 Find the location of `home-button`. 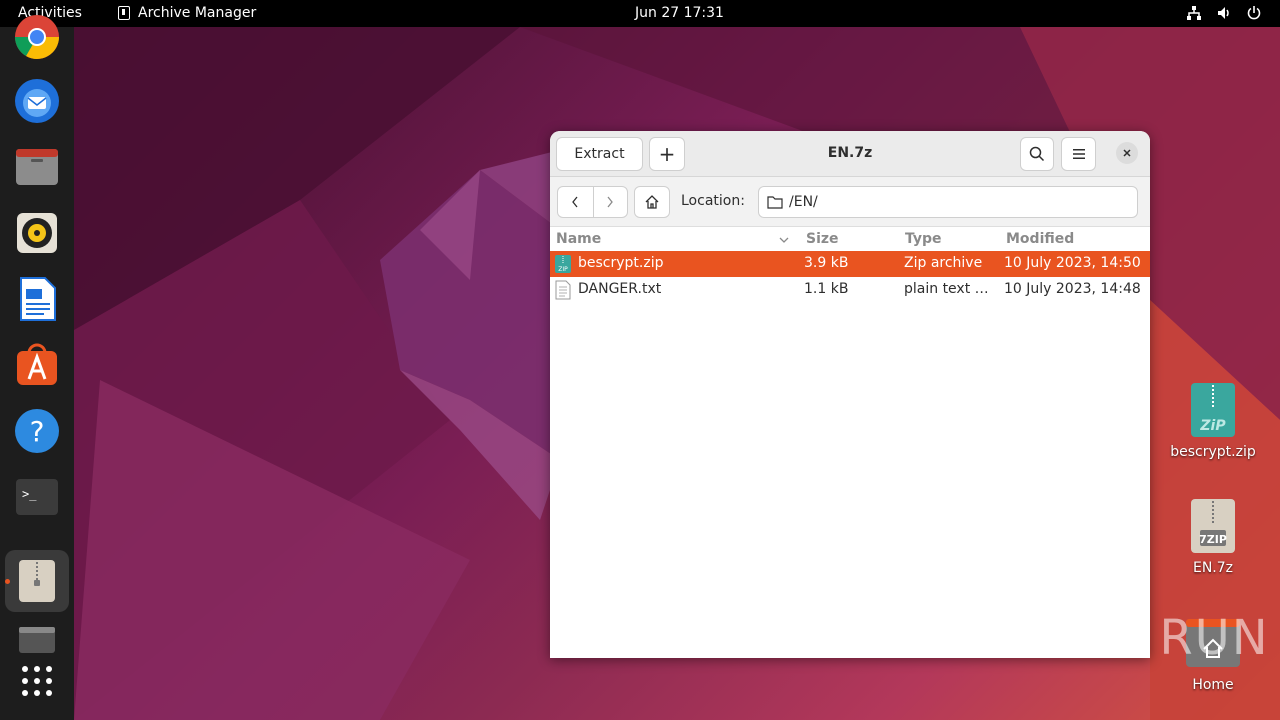

home-button is located at coordinates (652, 202).